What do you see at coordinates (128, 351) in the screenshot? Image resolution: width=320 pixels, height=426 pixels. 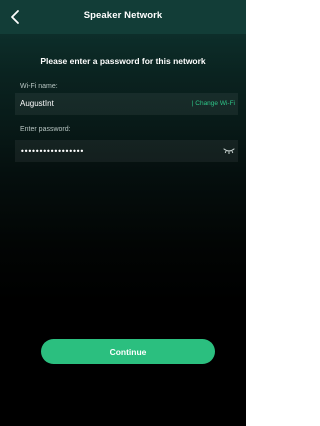 I see `continue-button: Continue` at bounding box center [128, 351].